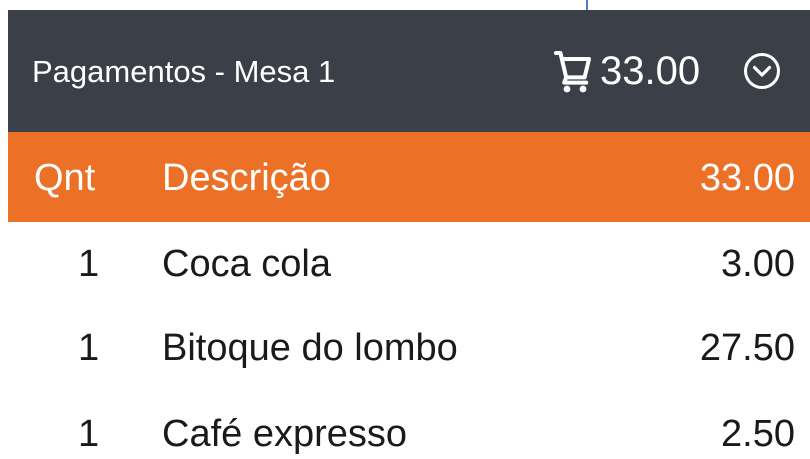 The height and width of the screenshot is (459, 810). What do you see at coordinates (285, 434) in the screenshot?
I see `row-description: Café expresso` at bounding box center [285, 434].